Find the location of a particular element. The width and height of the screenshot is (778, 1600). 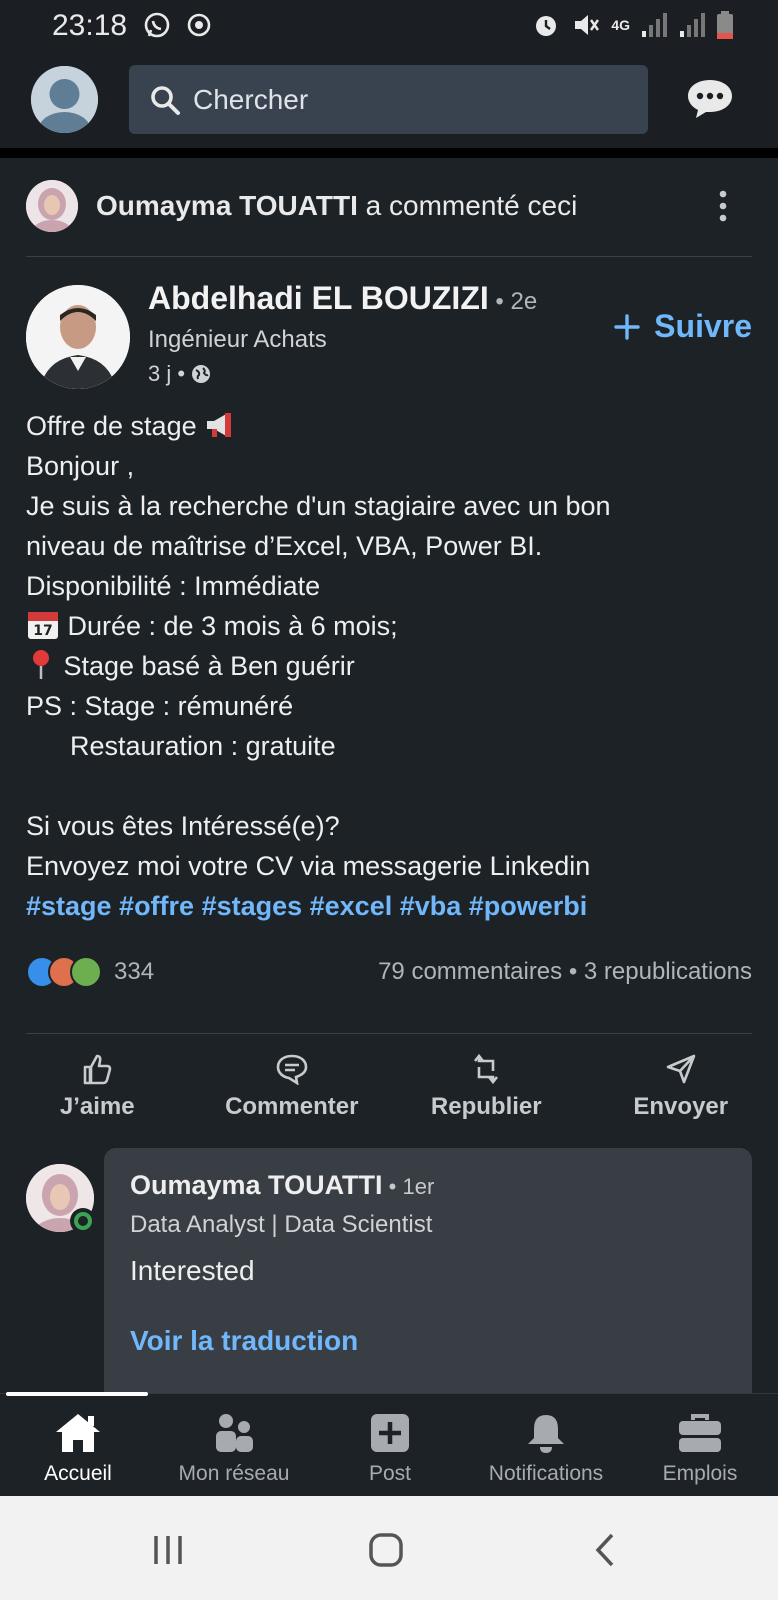

post-line: Bonjour , is located at coordinates (80, 466).